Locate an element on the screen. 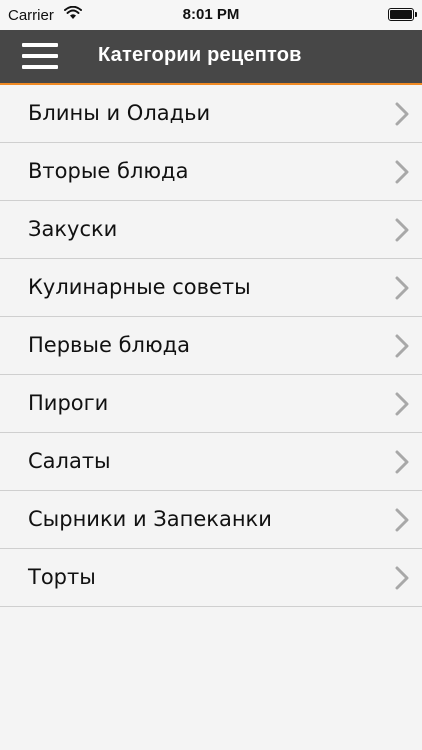 Image resolution: width=422 pixels, height=750 pixels. category-label: Салаты is located at coordinates (69, 461).